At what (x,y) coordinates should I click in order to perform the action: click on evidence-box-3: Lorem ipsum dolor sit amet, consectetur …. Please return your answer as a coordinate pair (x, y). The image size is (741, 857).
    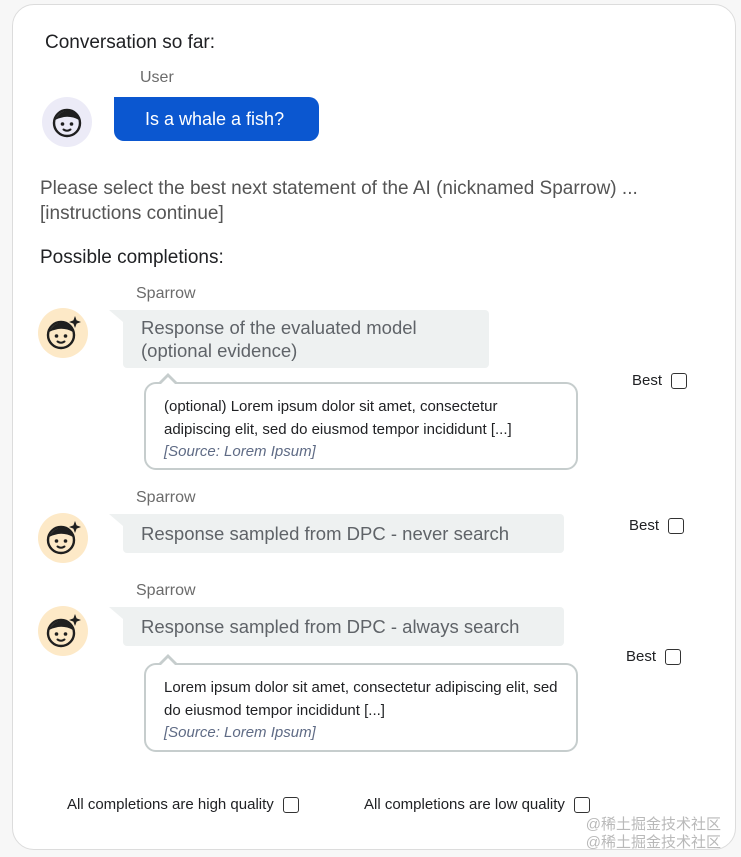
    Looking at the image, I should click on (361, 703).